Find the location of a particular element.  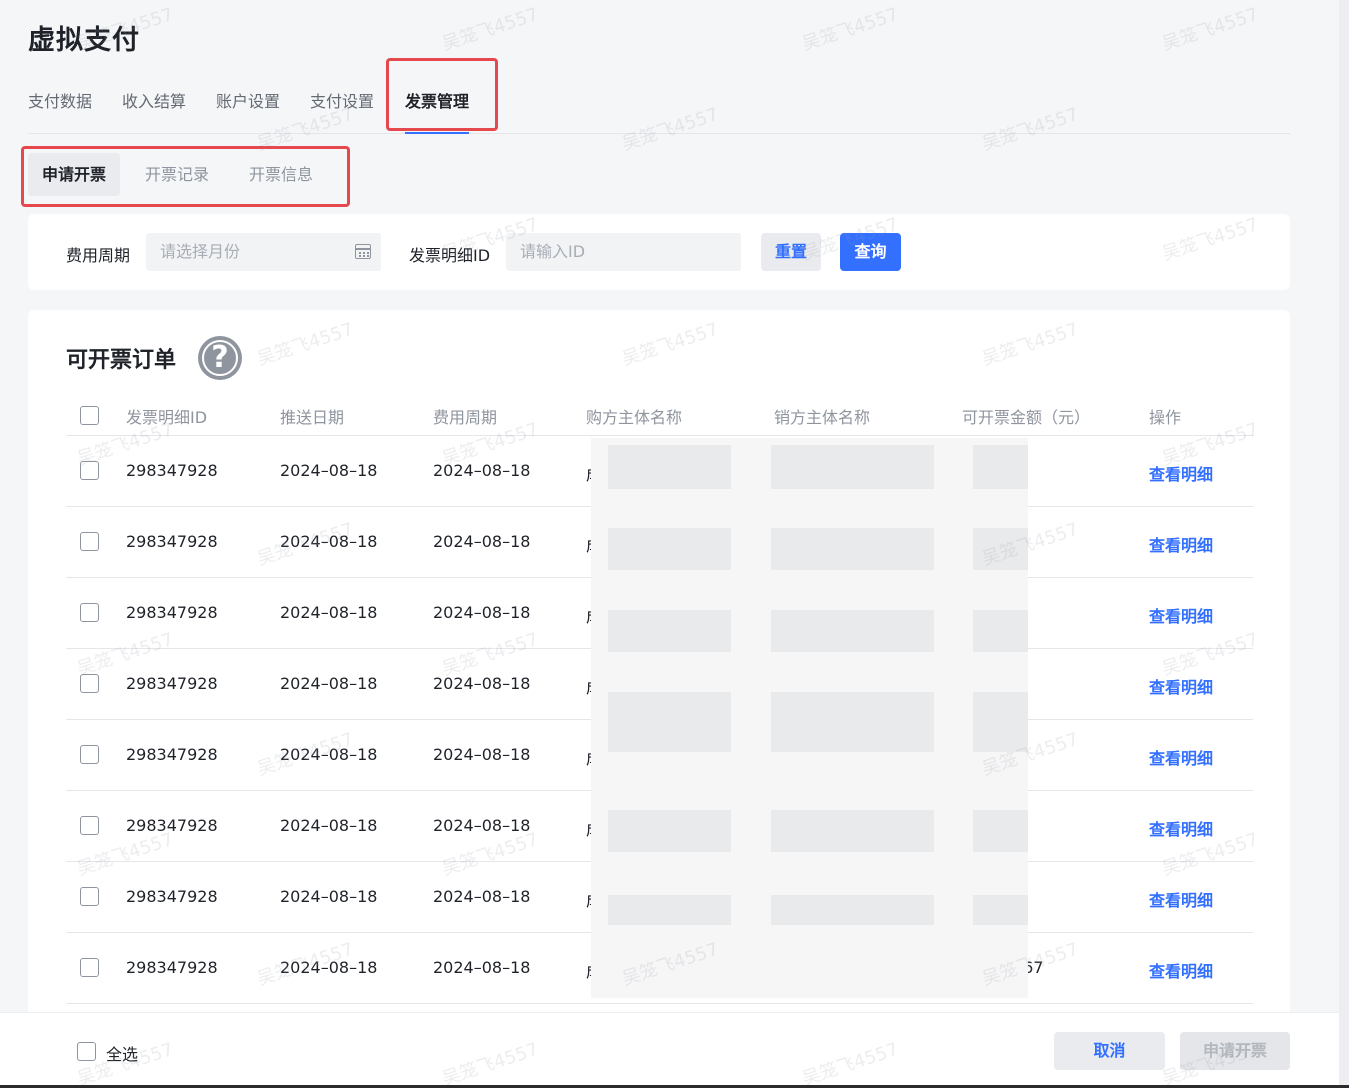

select-all-label: 全选 is located at coordinates (122, 1053).